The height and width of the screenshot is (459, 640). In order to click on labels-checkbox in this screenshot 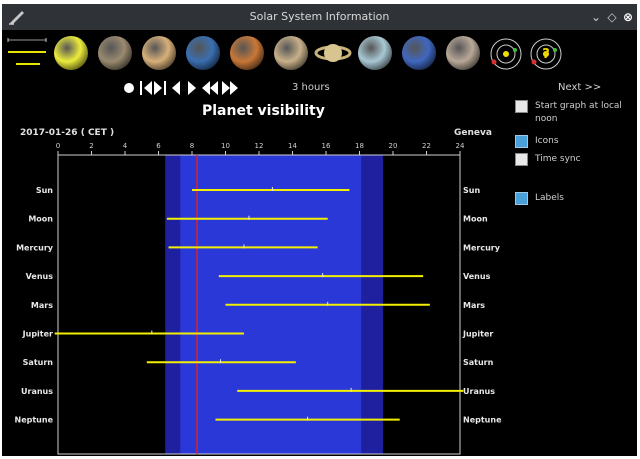, I will do `click(521, 198)`.